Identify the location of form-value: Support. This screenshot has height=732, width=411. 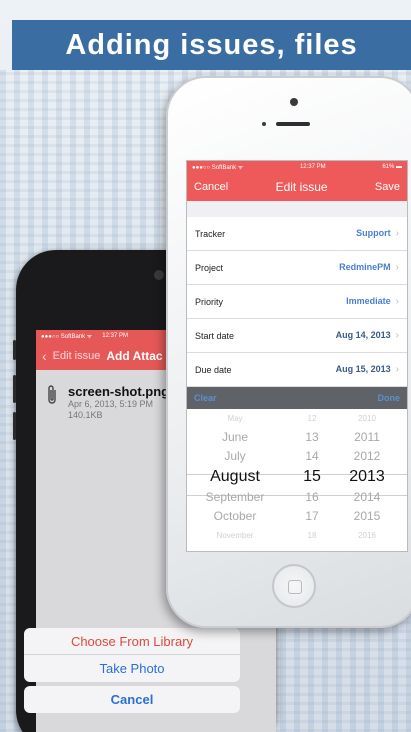
(373, 233).